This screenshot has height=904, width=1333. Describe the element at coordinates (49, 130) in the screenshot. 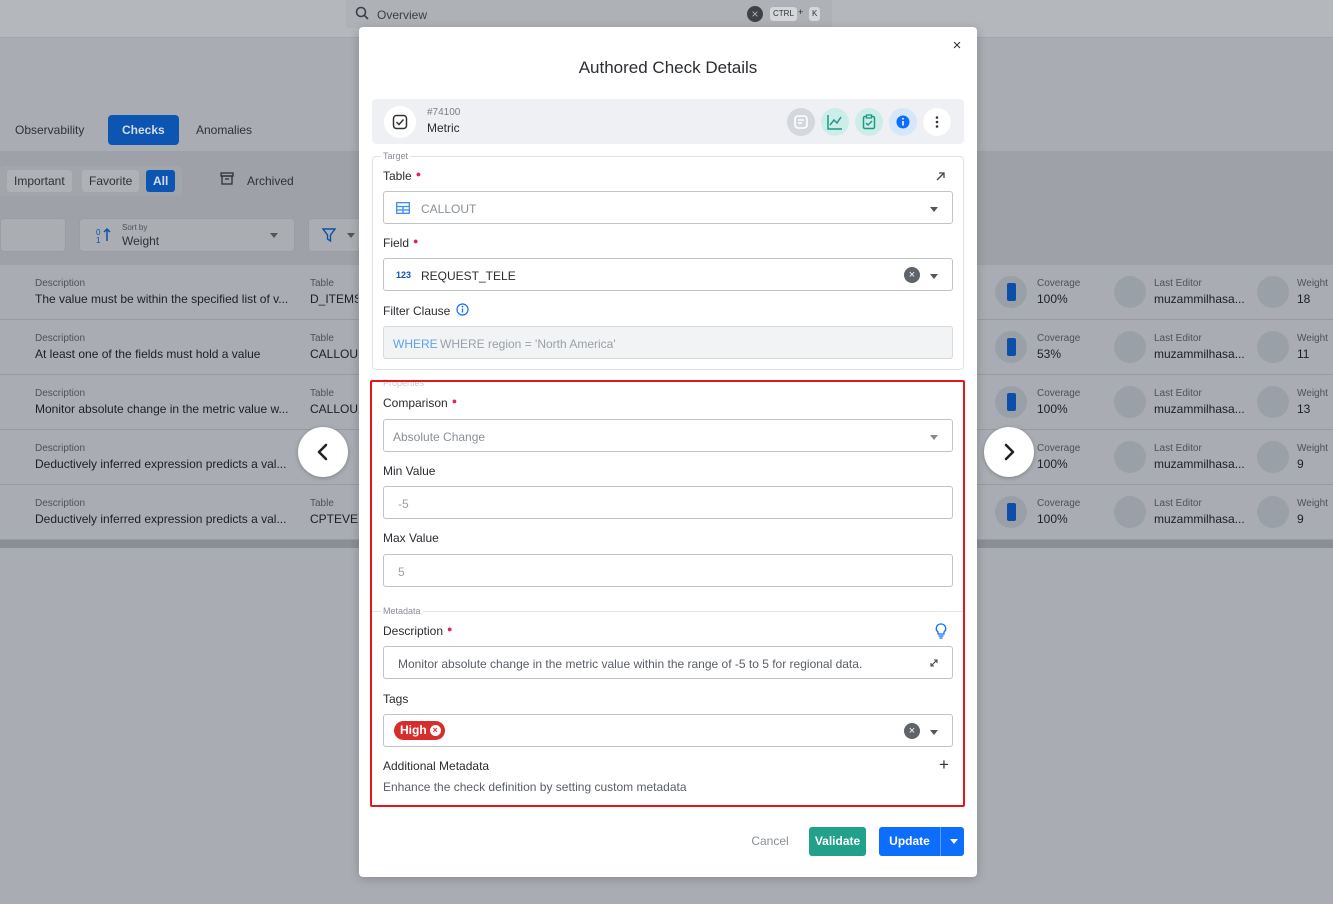

I see `tab-observability: Observability` at that location.